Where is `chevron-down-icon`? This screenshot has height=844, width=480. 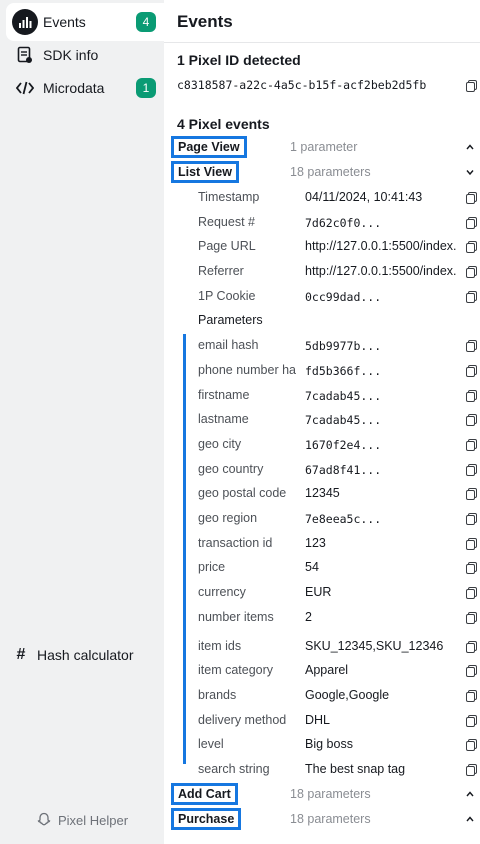
chevron-down-icon is located at coordinates (470, 172).